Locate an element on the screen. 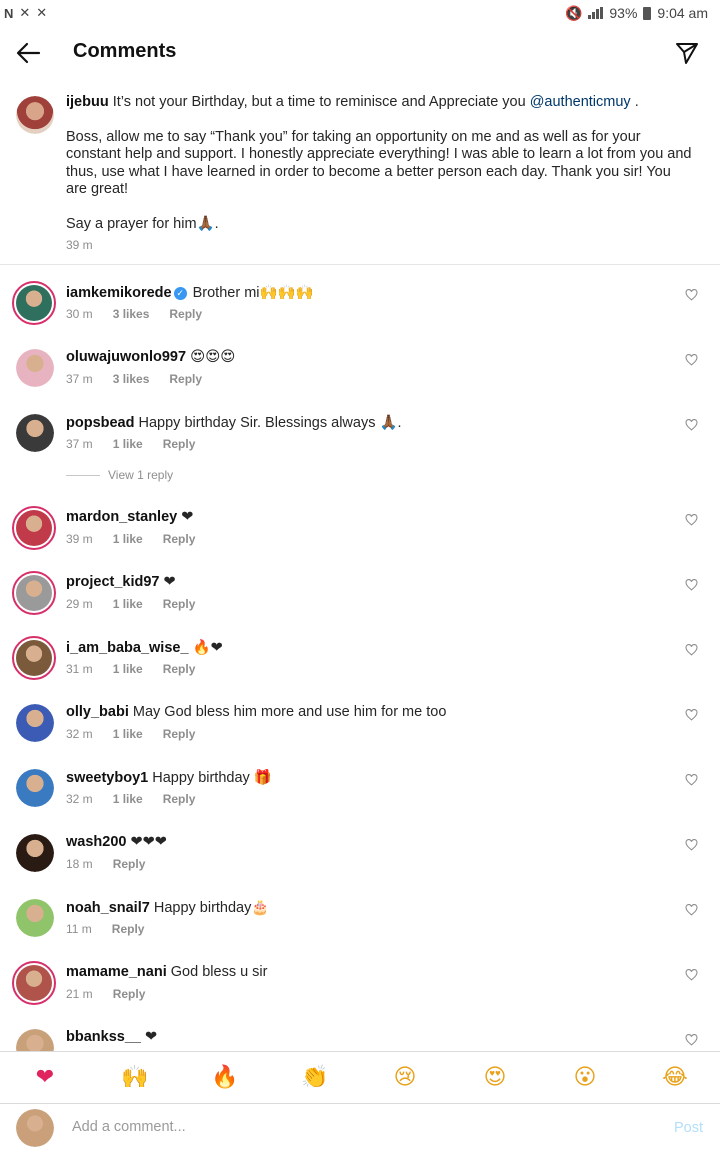 The image size is (720, 1152). comment-username: noah_snail7 is located at coordinates (108, 908).